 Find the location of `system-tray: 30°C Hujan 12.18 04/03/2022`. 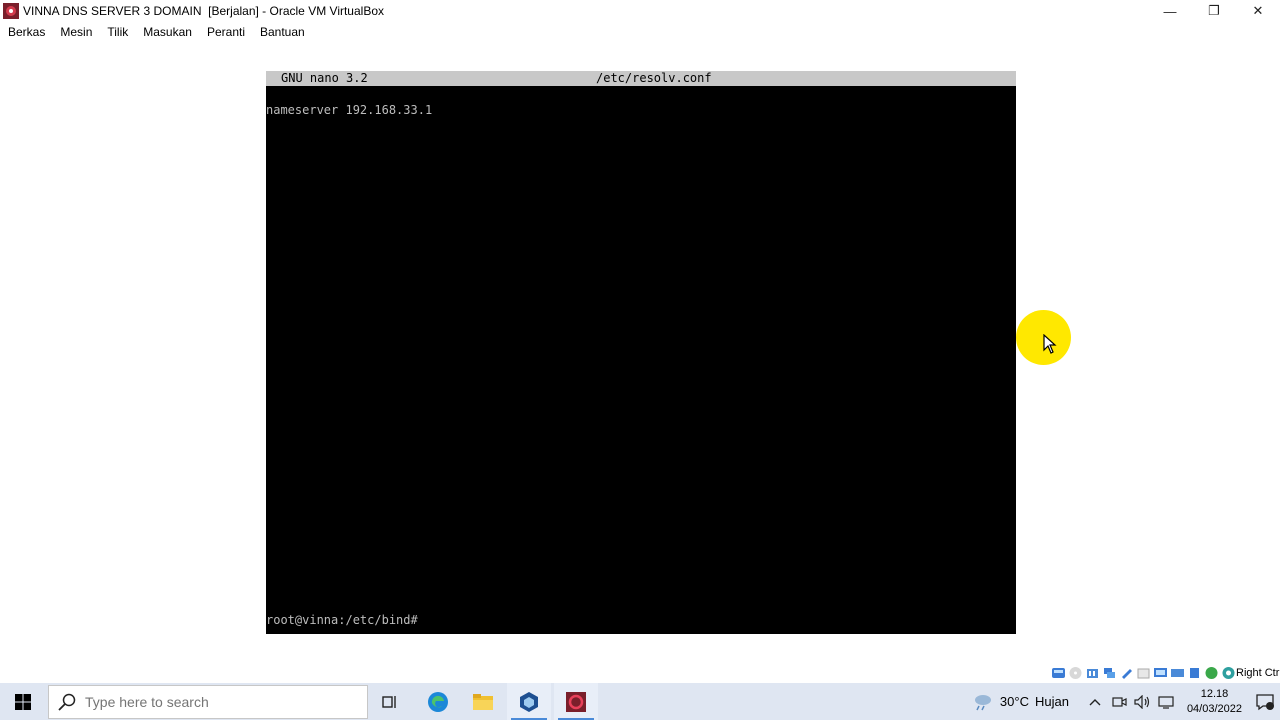

system-tray: 30°C Hujan 12.18 04/03/2022 is located at coordinates (1126, 701).